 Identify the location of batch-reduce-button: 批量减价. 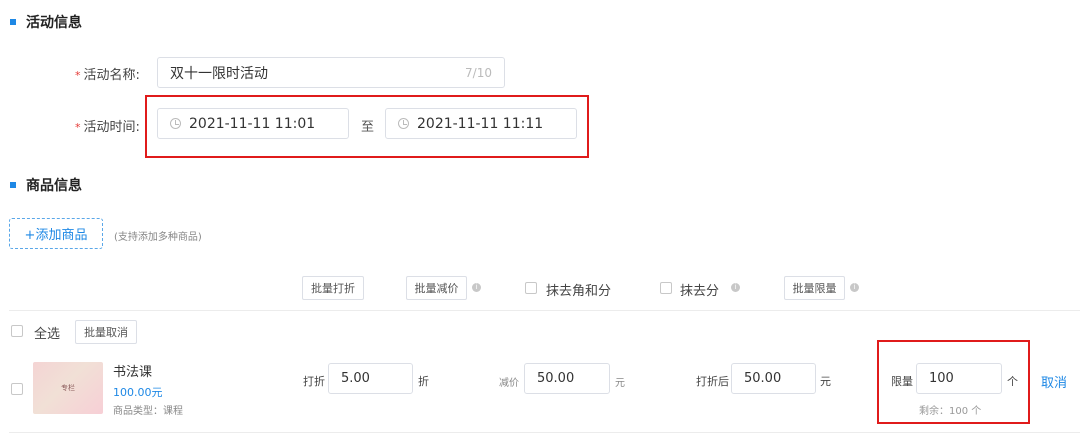
(436, 288).